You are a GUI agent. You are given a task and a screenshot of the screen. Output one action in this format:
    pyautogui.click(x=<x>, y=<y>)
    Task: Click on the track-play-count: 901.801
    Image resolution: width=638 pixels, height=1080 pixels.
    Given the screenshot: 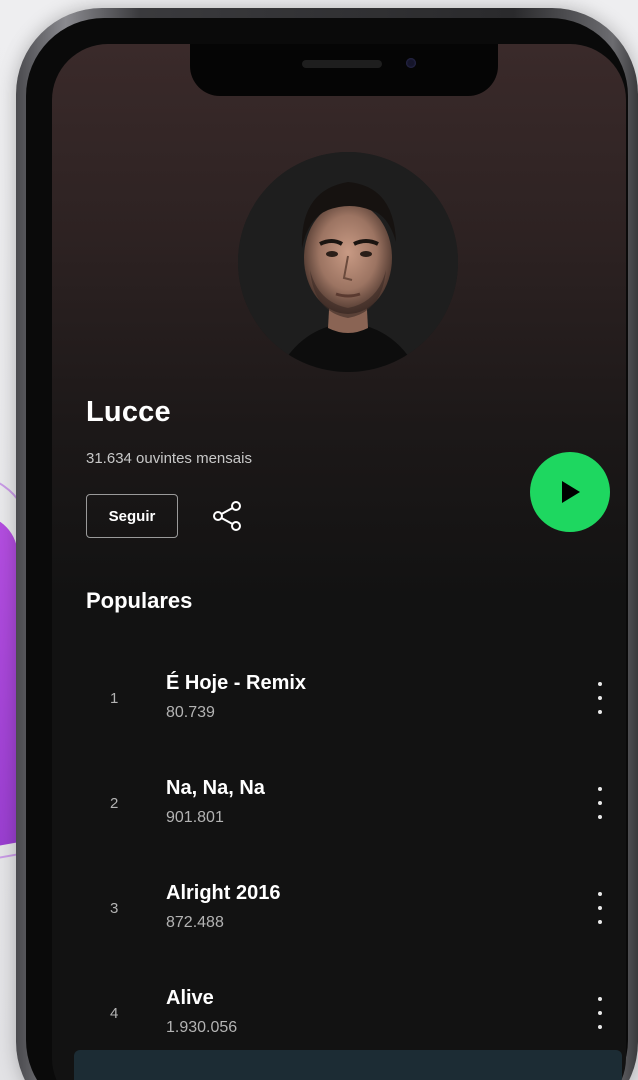 What is the action you would take?
    pyautogui.click(x=195, y=817)
    